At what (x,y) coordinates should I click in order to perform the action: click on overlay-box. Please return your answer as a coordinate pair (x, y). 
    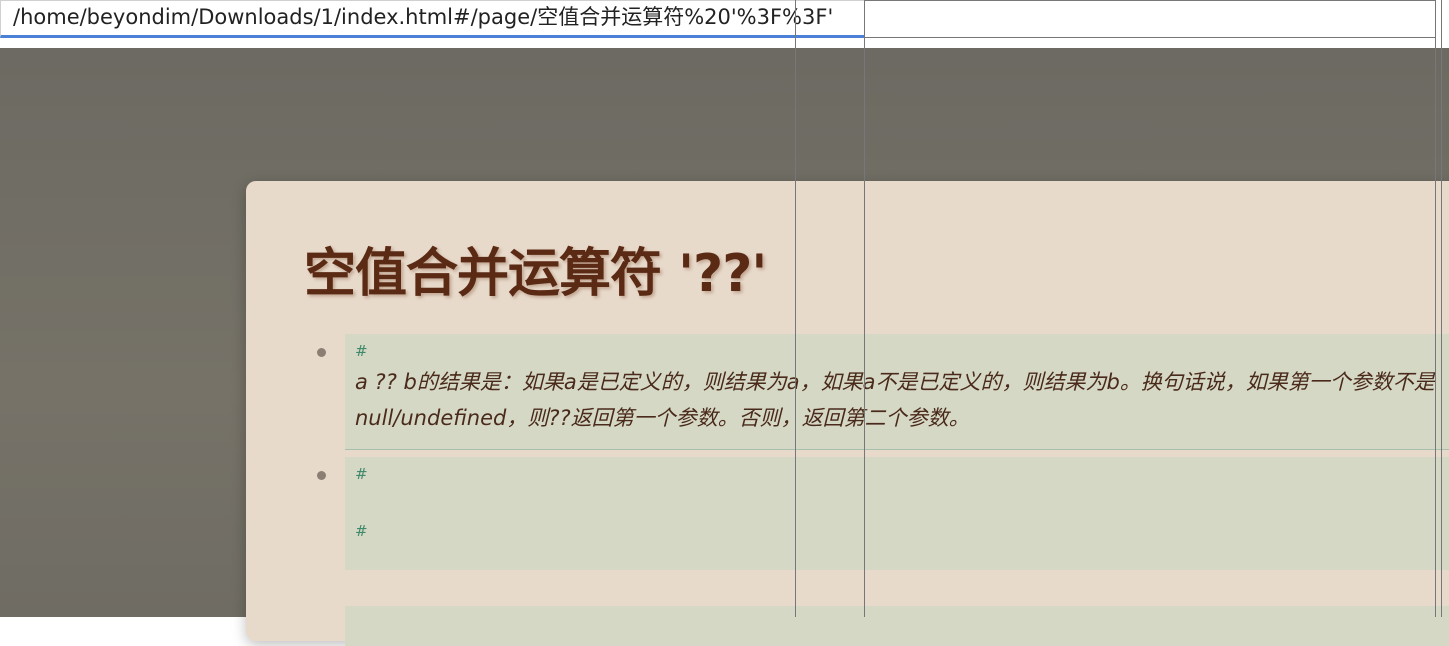
    Looking at the image, I should click on (1150, 19).